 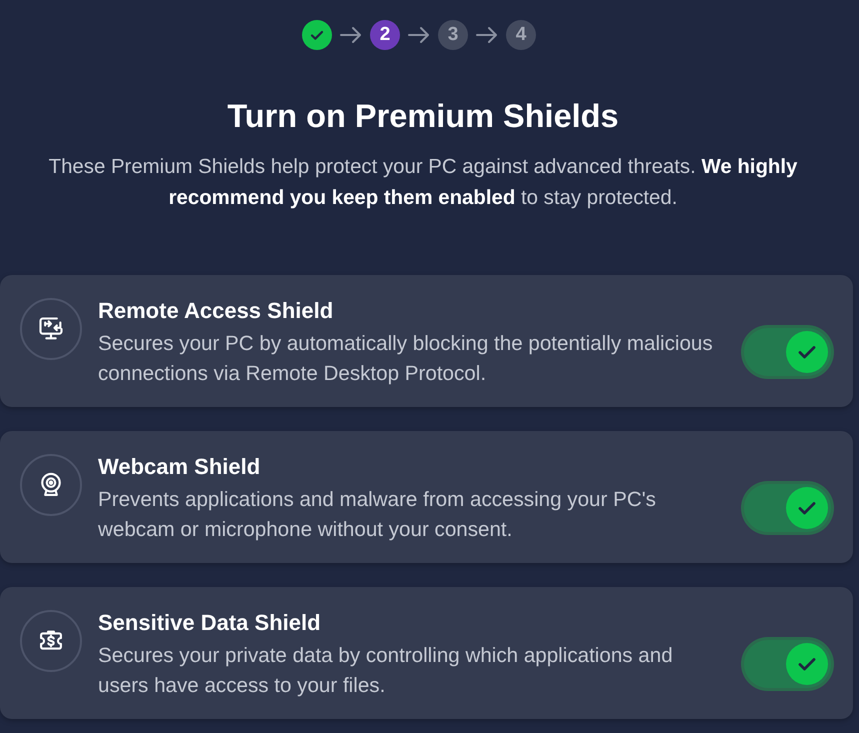 I want to click on shield-title: Remote Access Shield, so click(x=216, y=311).